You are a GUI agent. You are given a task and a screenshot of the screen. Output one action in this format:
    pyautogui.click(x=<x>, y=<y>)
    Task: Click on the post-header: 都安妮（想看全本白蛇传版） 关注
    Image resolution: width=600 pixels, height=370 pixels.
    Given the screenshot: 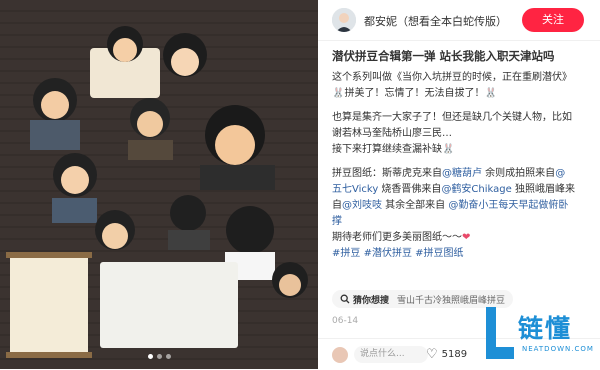 What is the action you would take?
    pyautogui.click(x=459, y=20)
    